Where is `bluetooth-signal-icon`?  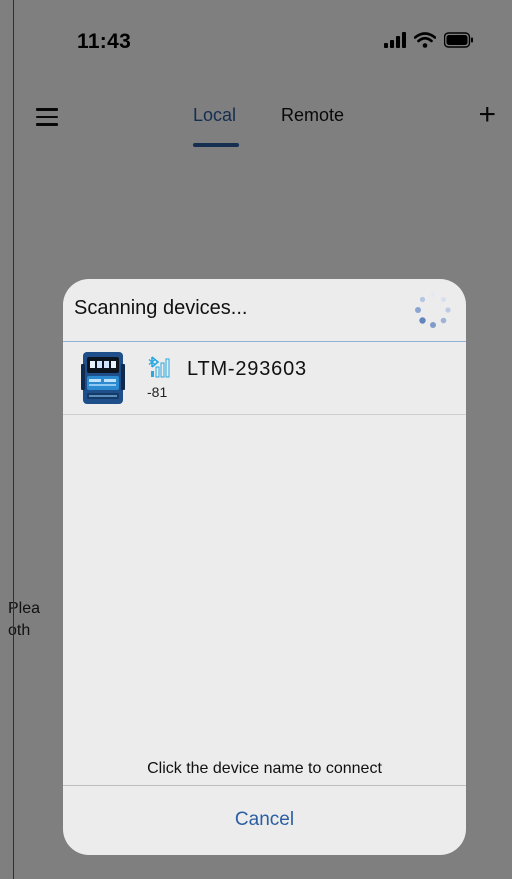 bluetooth-signal-icon is located at coordinates (159, 367).